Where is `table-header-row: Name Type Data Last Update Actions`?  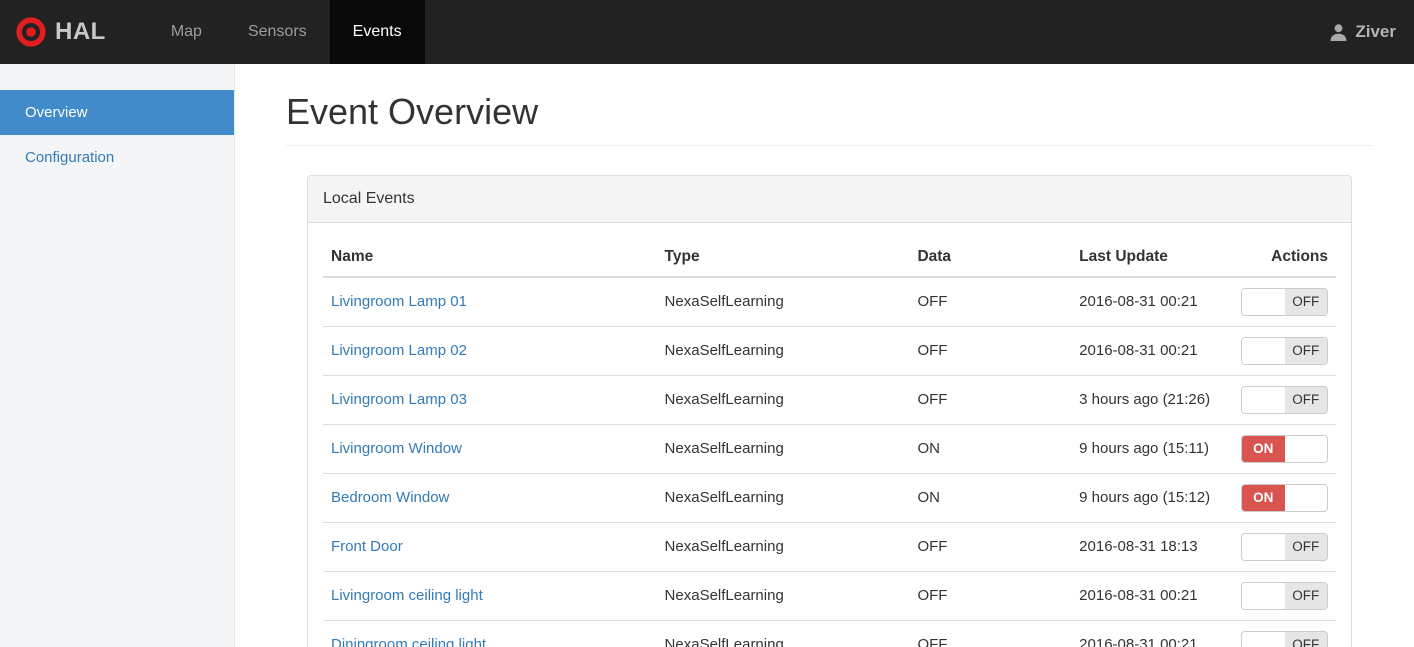
table-header-row: Name Type Data Last Update Actions is located at coordinates (829, 258).